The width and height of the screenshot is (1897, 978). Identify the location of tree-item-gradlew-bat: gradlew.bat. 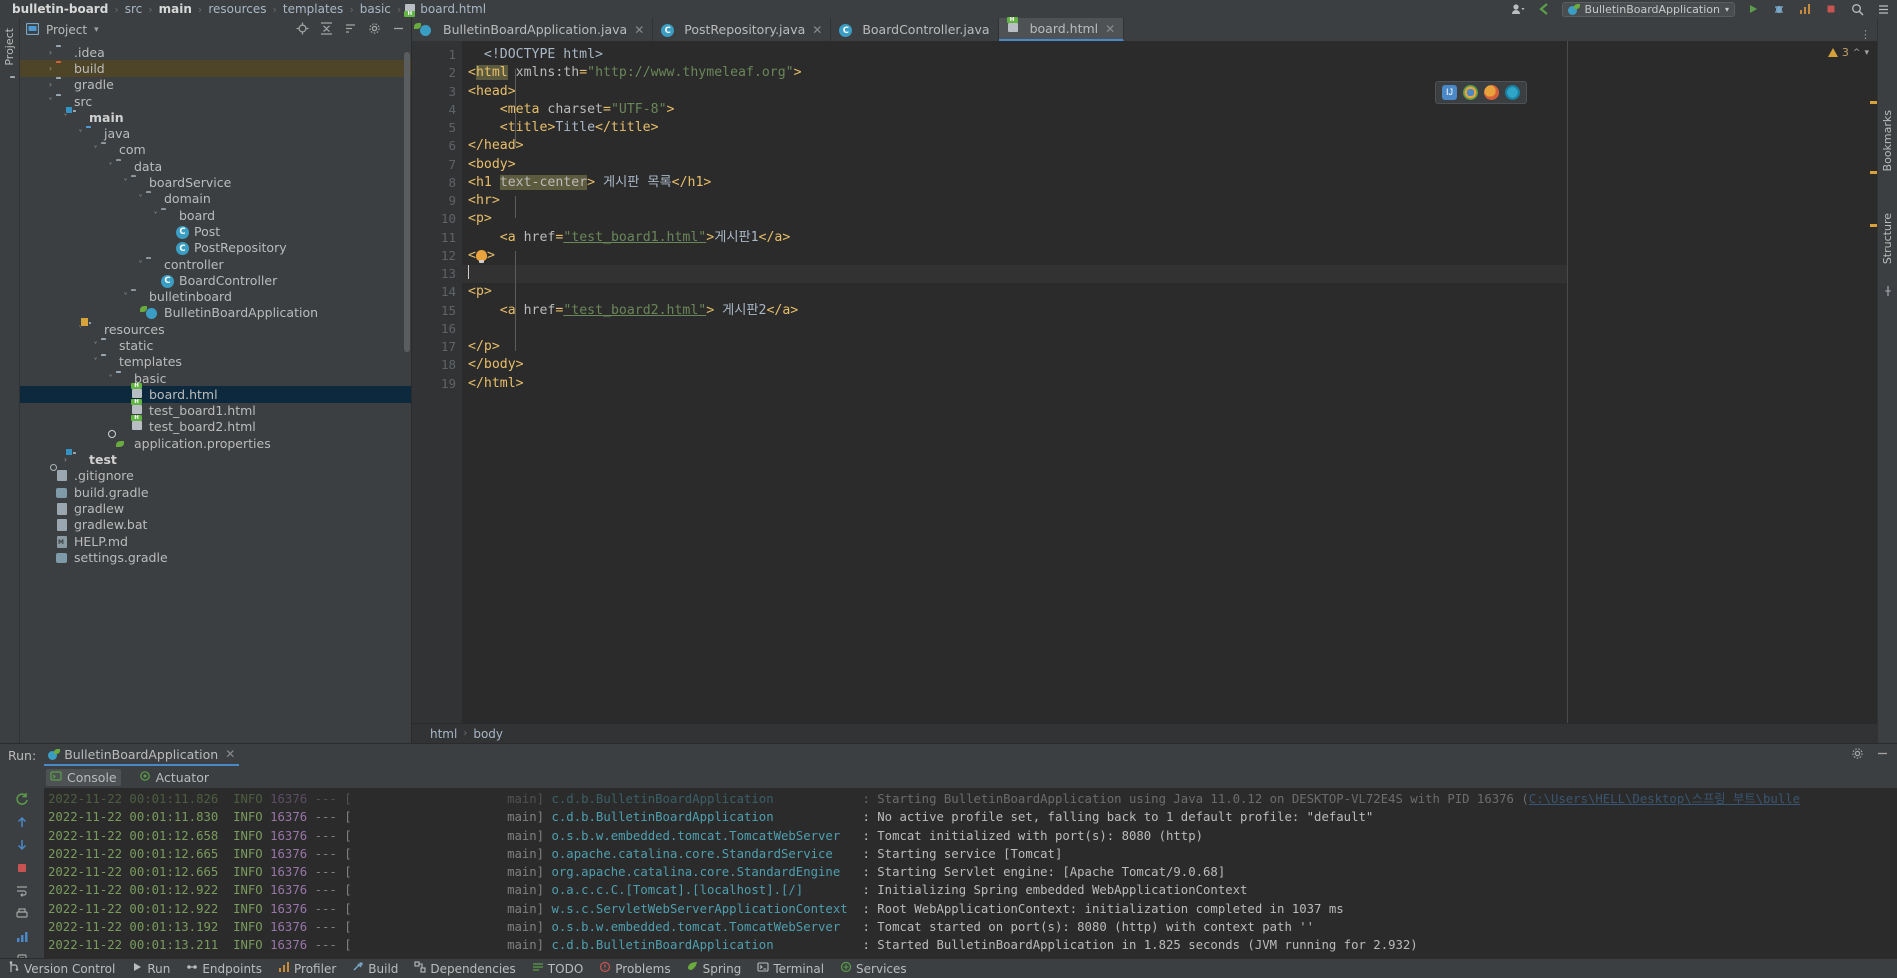
(215, 525).